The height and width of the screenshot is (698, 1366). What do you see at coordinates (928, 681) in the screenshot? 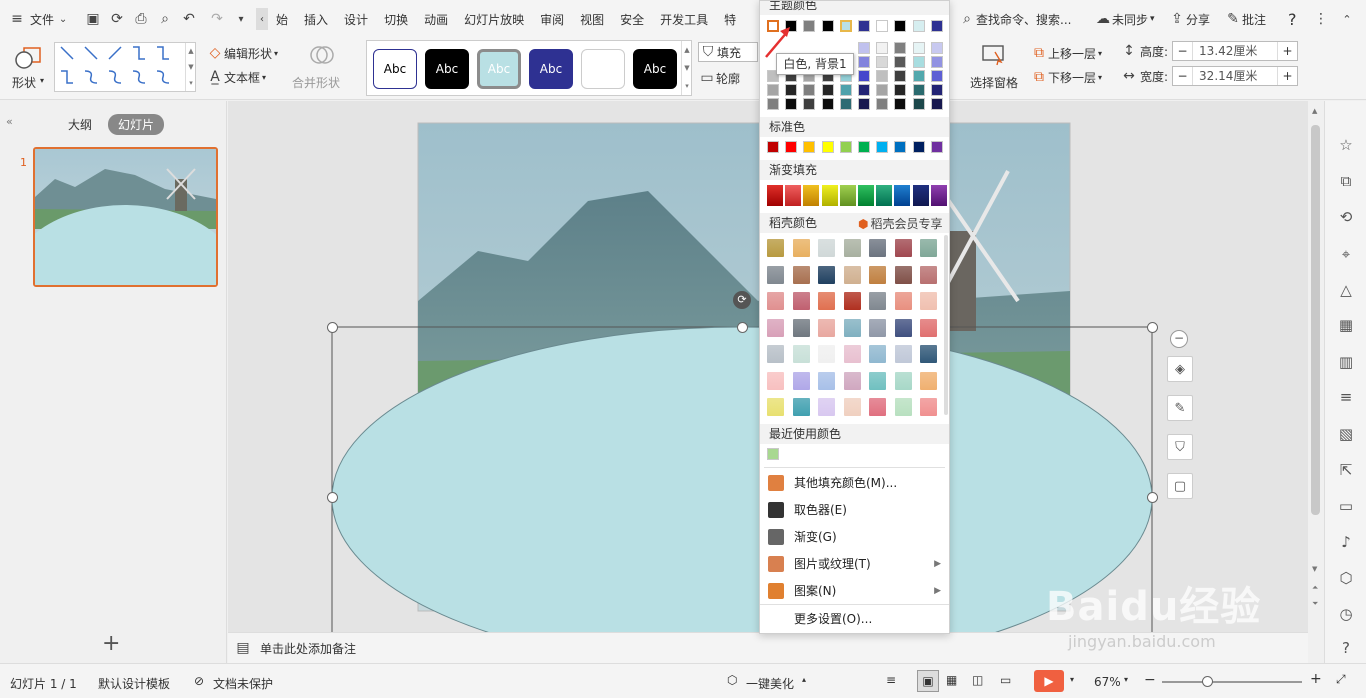
I see `normal-view-icon: ▣` at bounding box center [928, 681].